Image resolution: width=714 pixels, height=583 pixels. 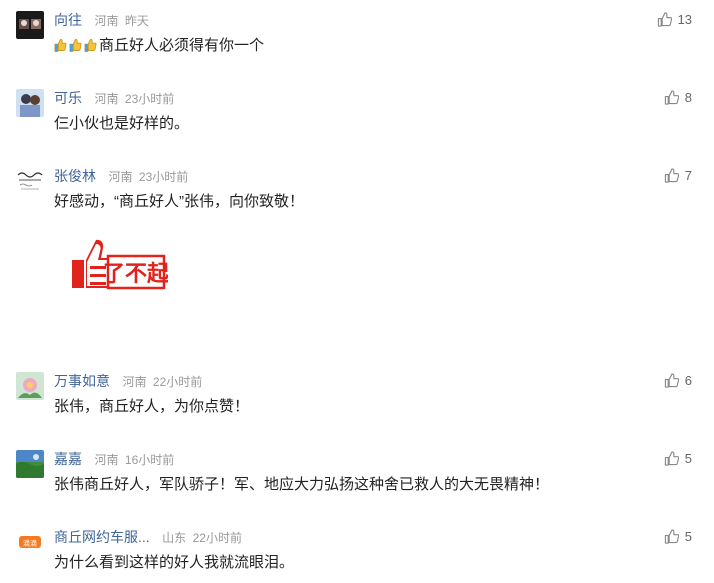 I want to click on comment-text: 仨小伙也是好样的。, so click(x=122, y=123).